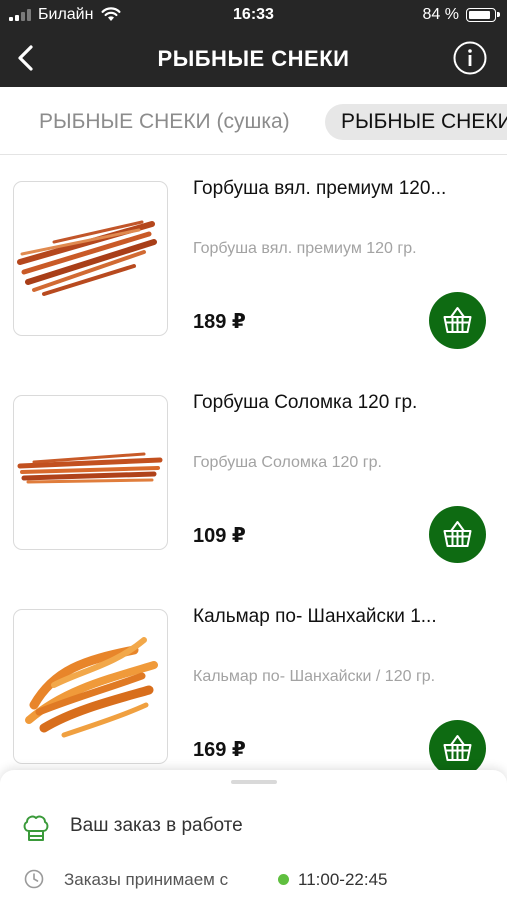 The height and width of the screenshot is (910, 507). I want to click on chef-hat-icon, so click(36, 828).